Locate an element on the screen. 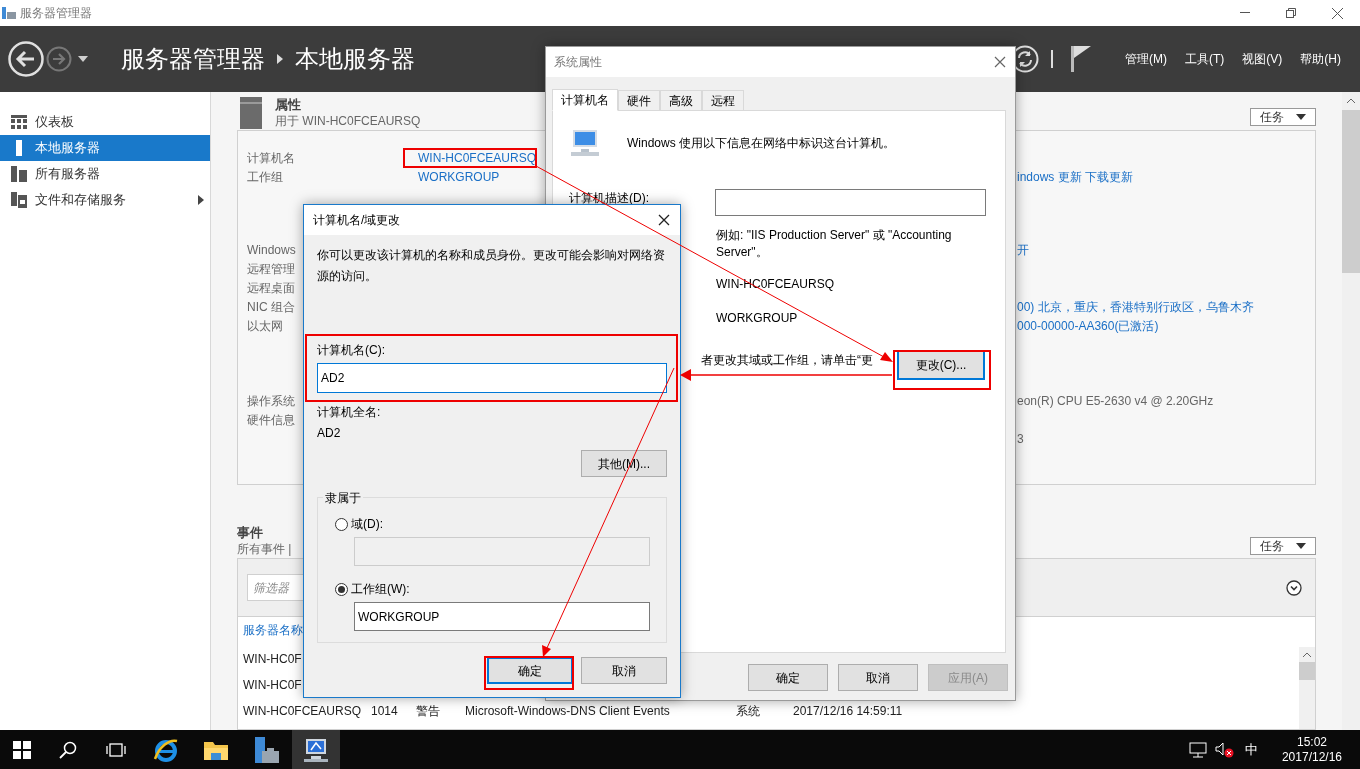  forward-button is located at coordinates (59, 59).